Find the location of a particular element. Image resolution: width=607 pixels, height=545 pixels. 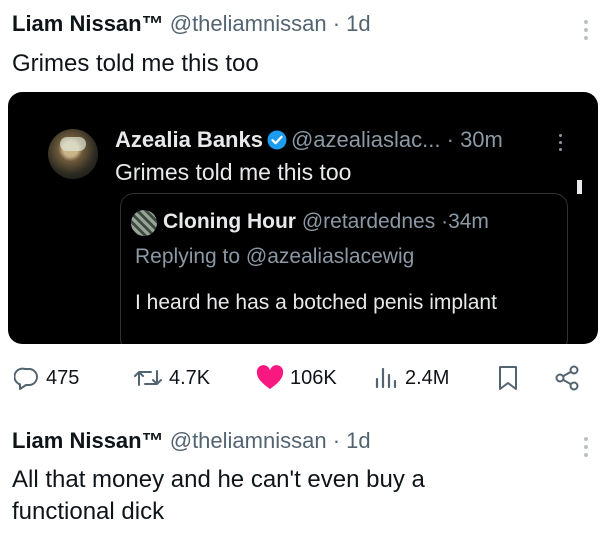

quoted-avatar is located at coordinates (144, 223).